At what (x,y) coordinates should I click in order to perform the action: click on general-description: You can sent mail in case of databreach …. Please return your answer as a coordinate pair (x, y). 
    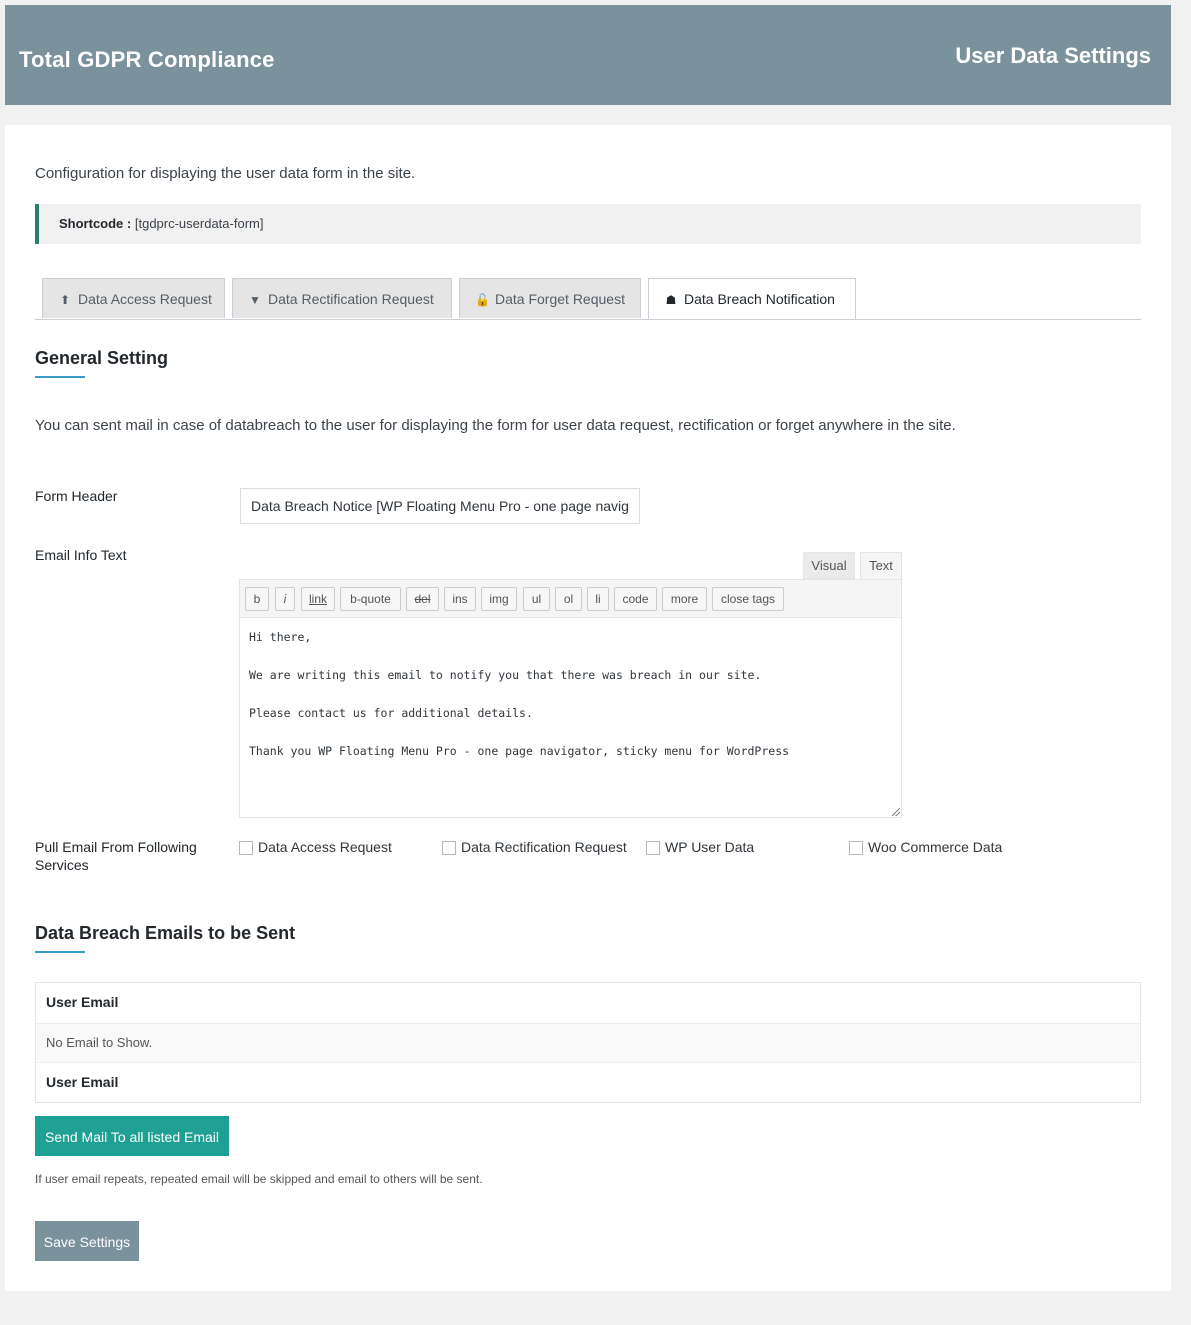
    Looking at the image, I should click on (495, 425).